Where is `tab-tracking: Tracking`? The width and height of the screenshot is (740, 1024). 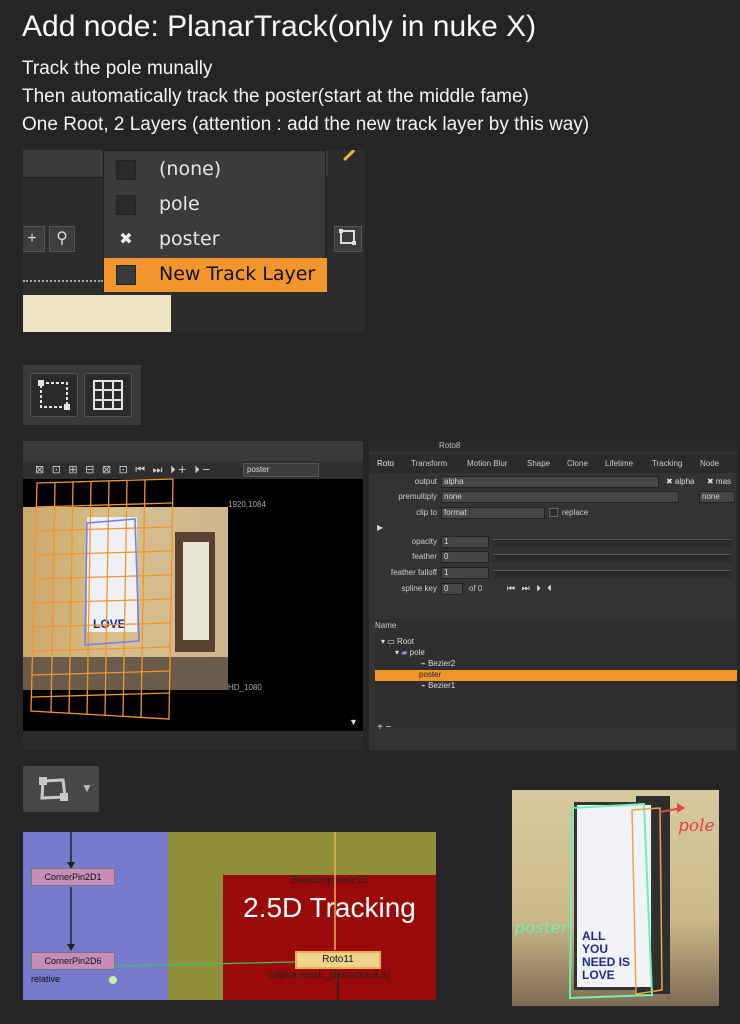 tab-tracking: Tracking is located at coordinates (667, 463).